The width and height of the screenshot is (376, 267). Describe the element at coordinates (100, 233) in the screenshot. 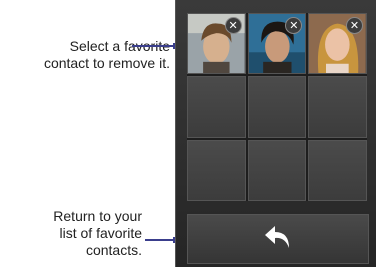

I see `callout-line: list of favorite` at that location.